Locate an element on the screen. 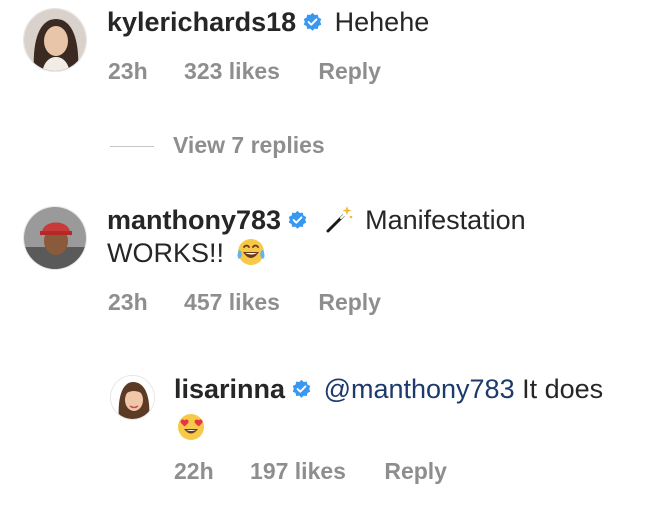 This screenshot has width=660, height=511. likes-count: 457 likes is located at coordinates (232, 302).